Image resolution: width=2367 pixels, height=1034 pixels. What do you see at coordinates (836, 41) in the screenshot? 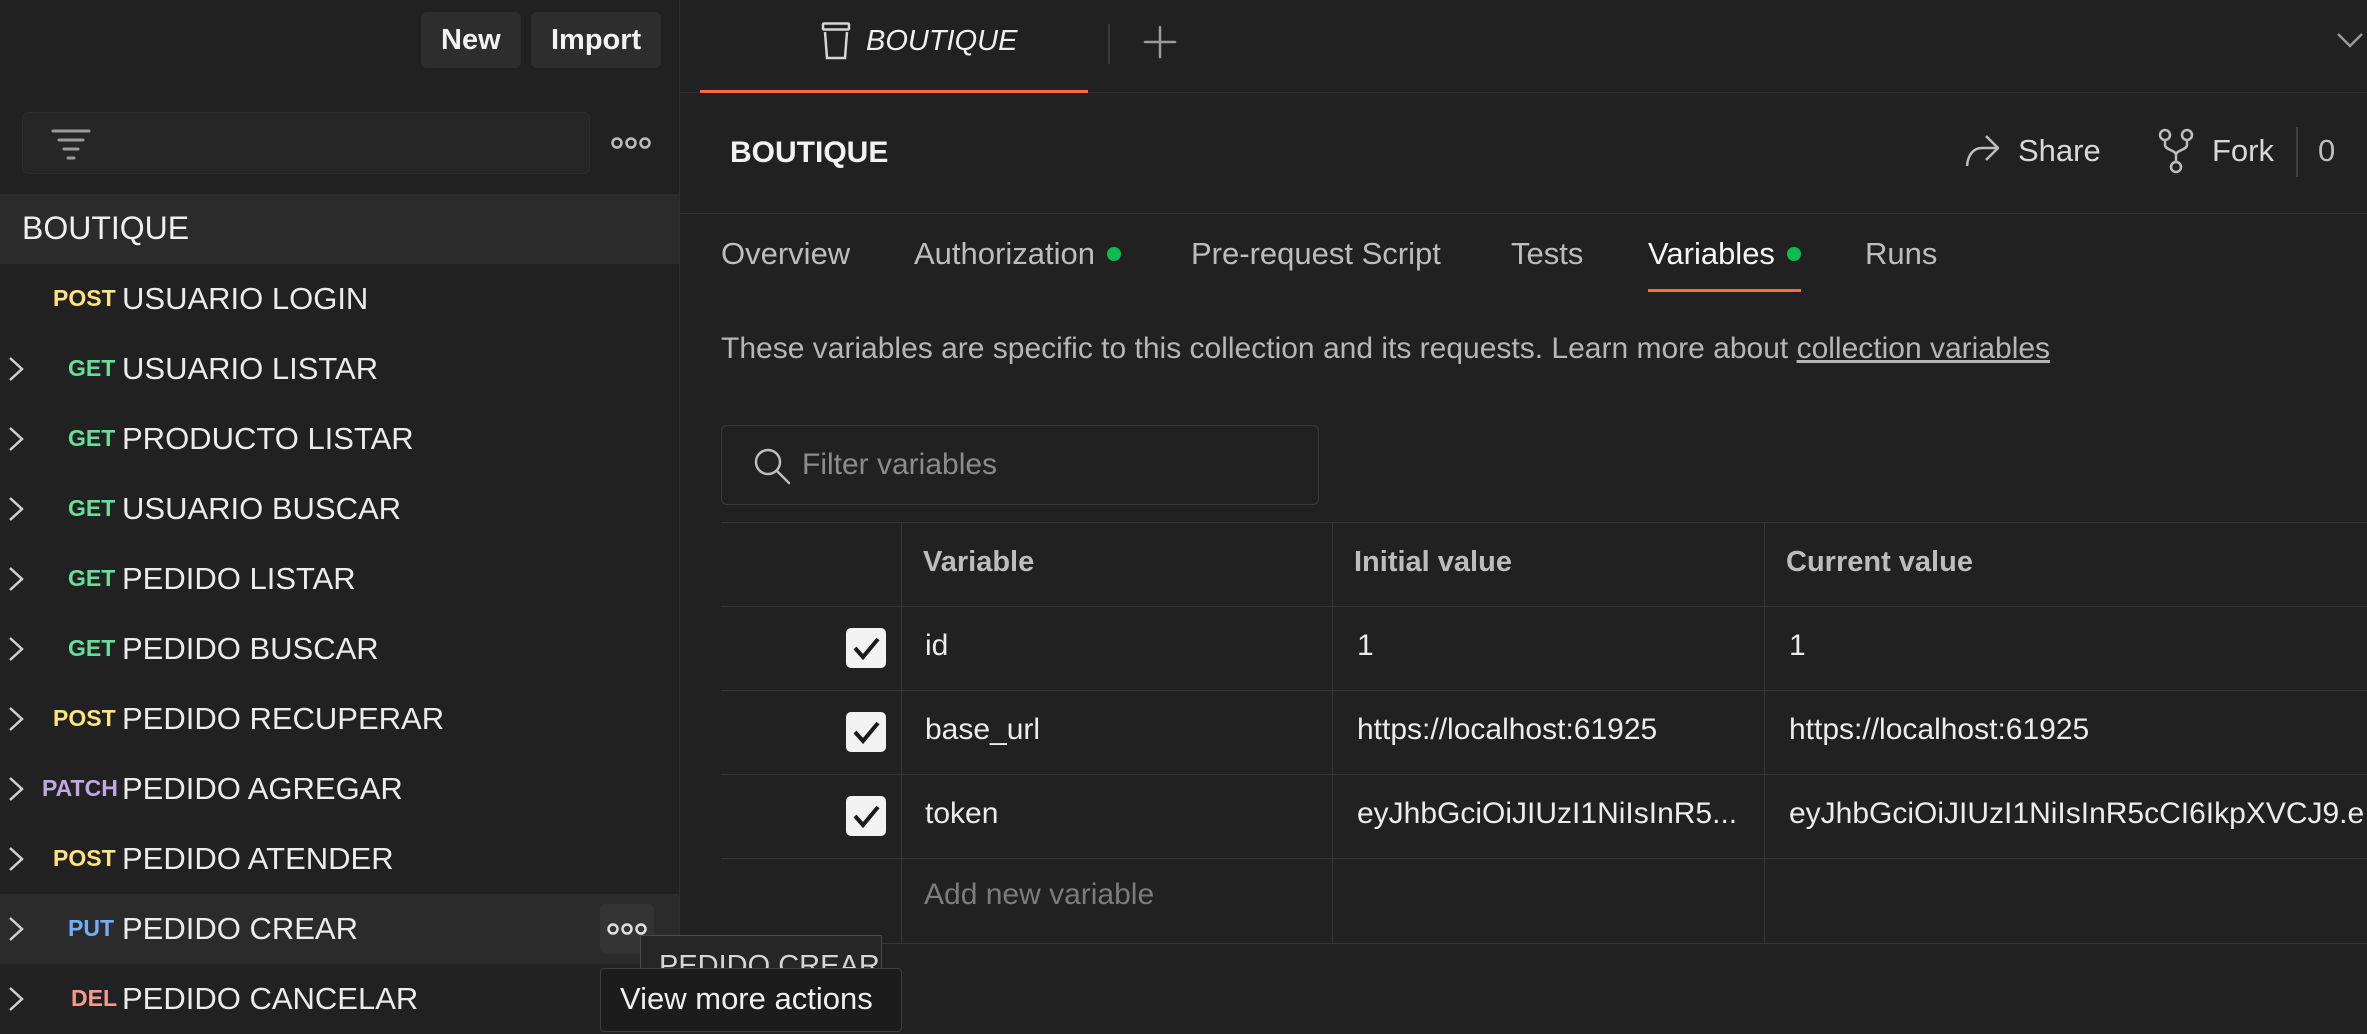
I see `collection-icon` at bounding box center [836, 41].